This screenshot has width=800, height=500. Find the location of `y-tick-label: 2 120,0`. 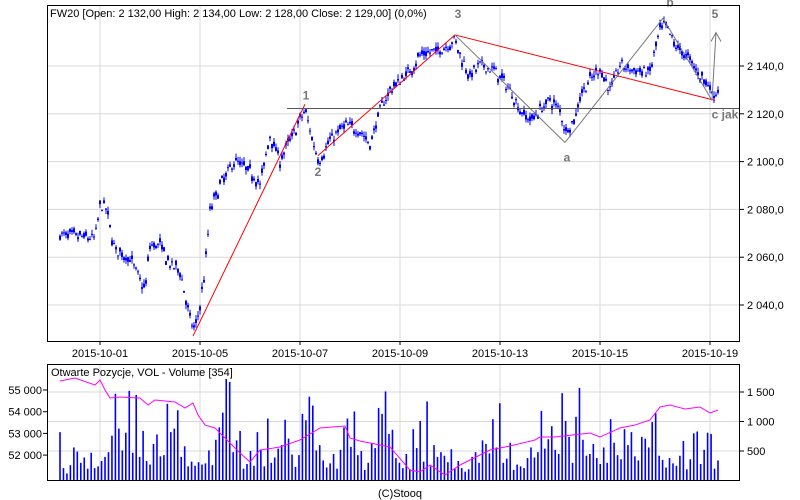

y-tick-label: 2 120,0 is located at coordinates (765, 115).